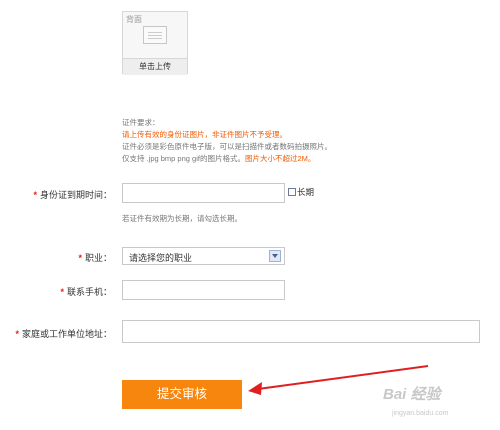 Image resolution: width=500 pixels, height=430 pixels. What do you see at coordinates (306, 192) in the screenshot?
I see `longterm-label: 长期` at bounding box center [306, 192].